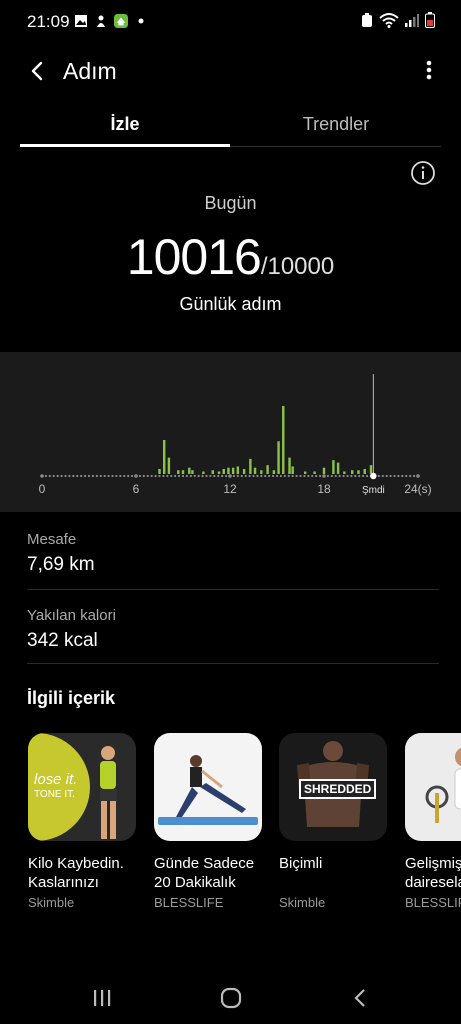 This screenshot has width=461, height=1024. I want to click on content-card: SHREDDED Biçimli Skimble, so click(334, 821).